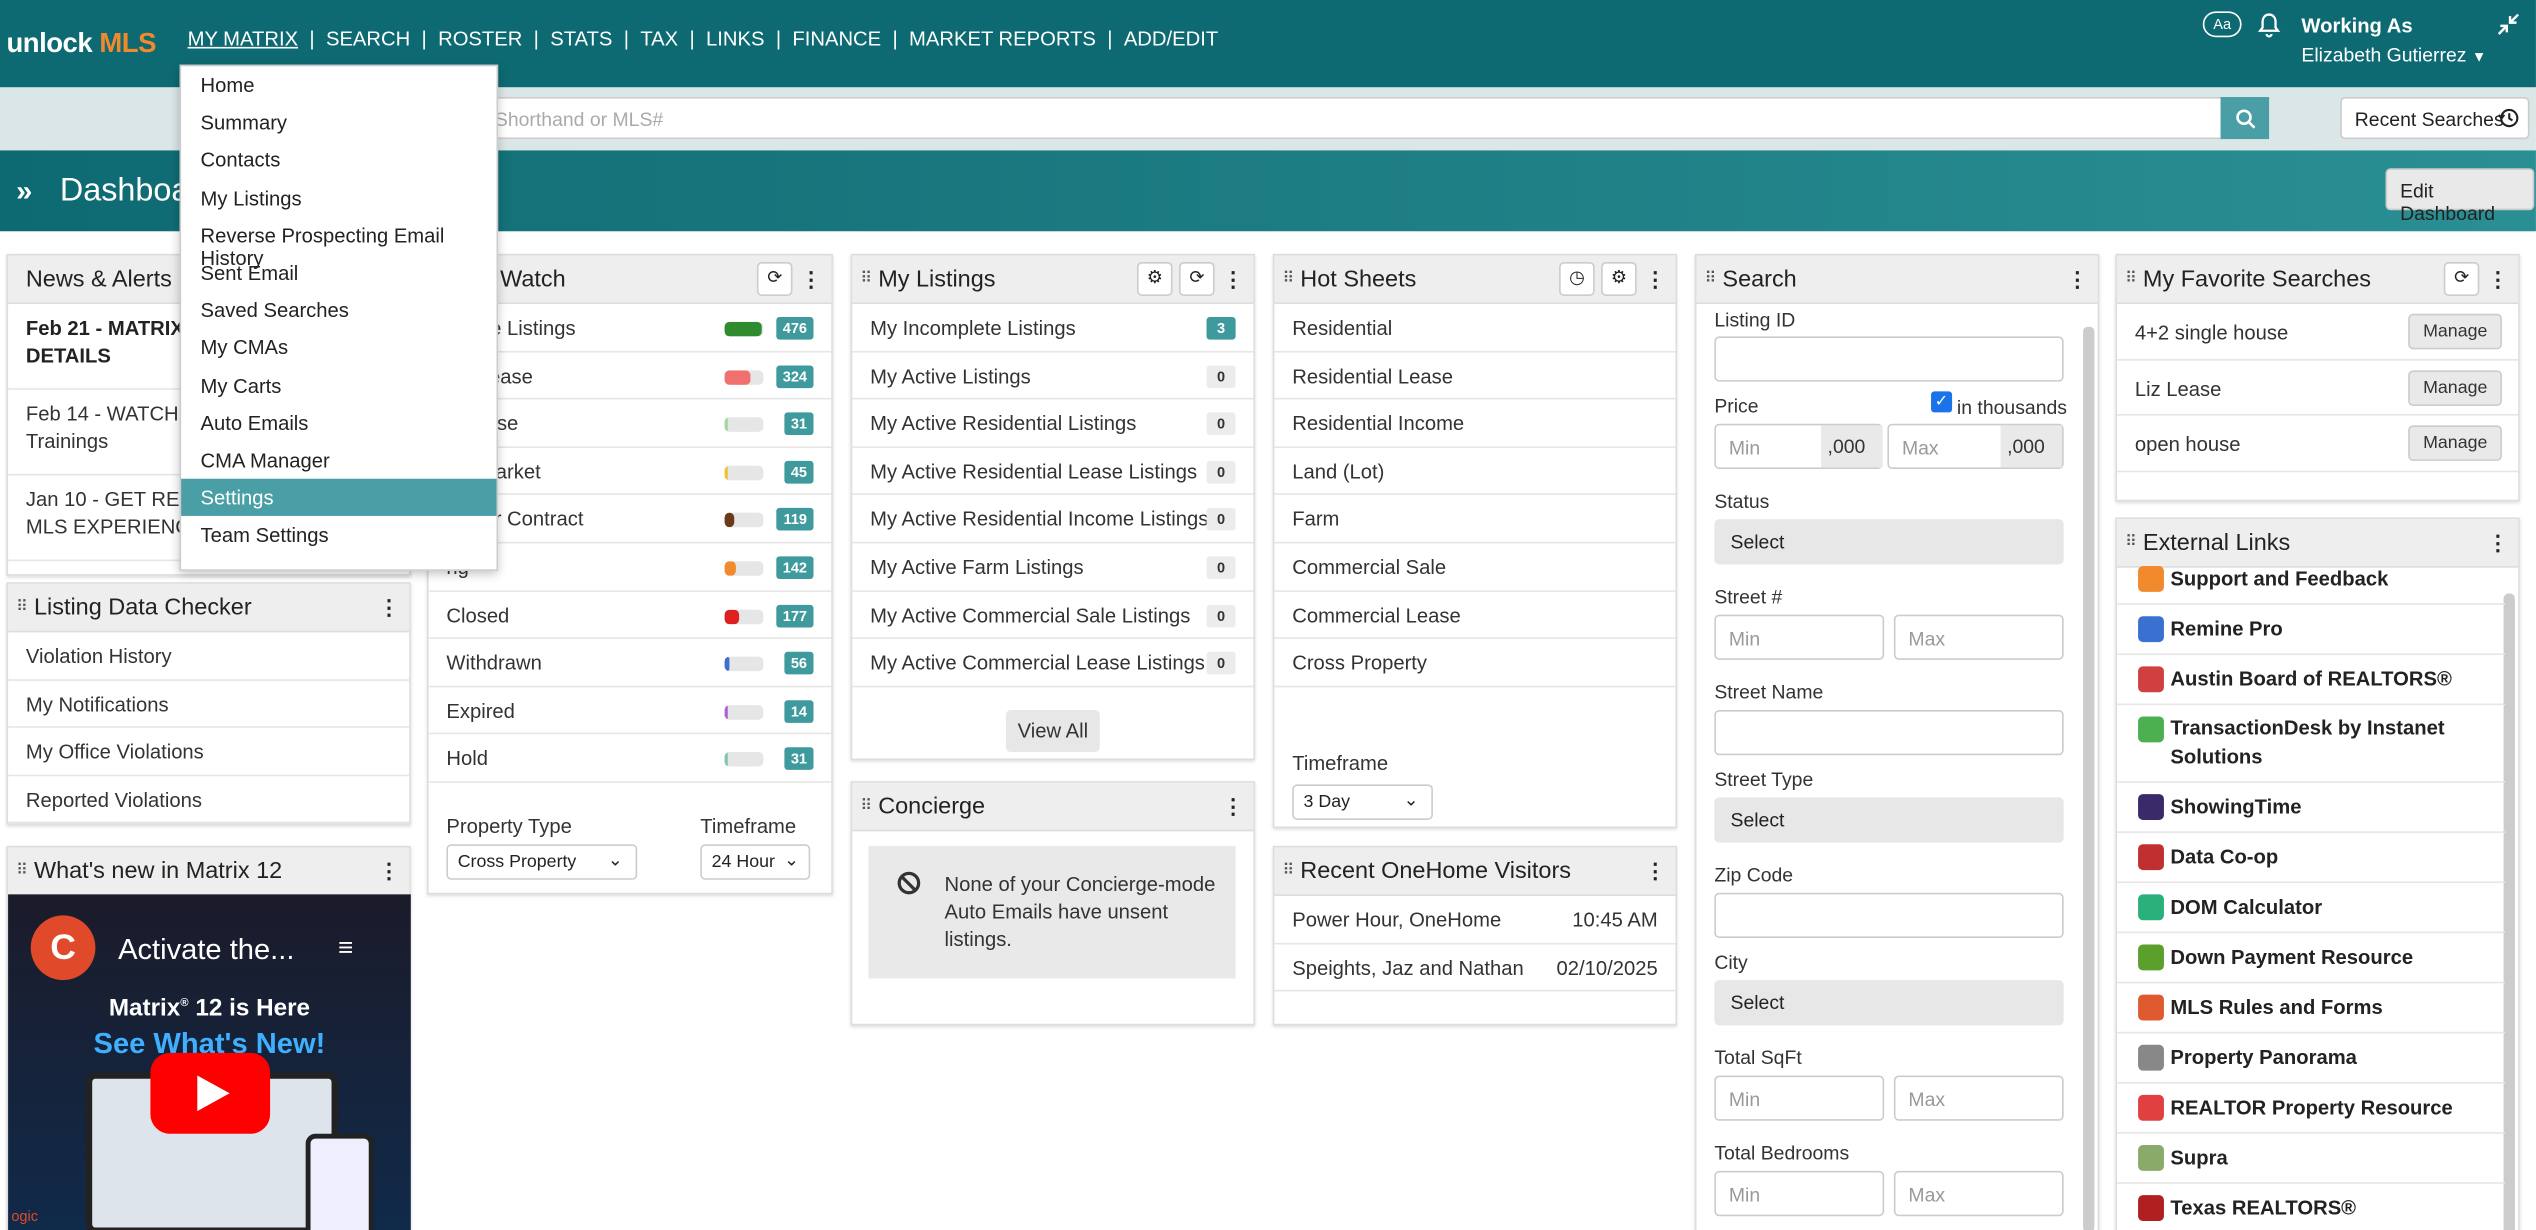  Describe the element at coordinates (1577, 279) in the screenshot. I see `clock-icon: ◷` at that location.